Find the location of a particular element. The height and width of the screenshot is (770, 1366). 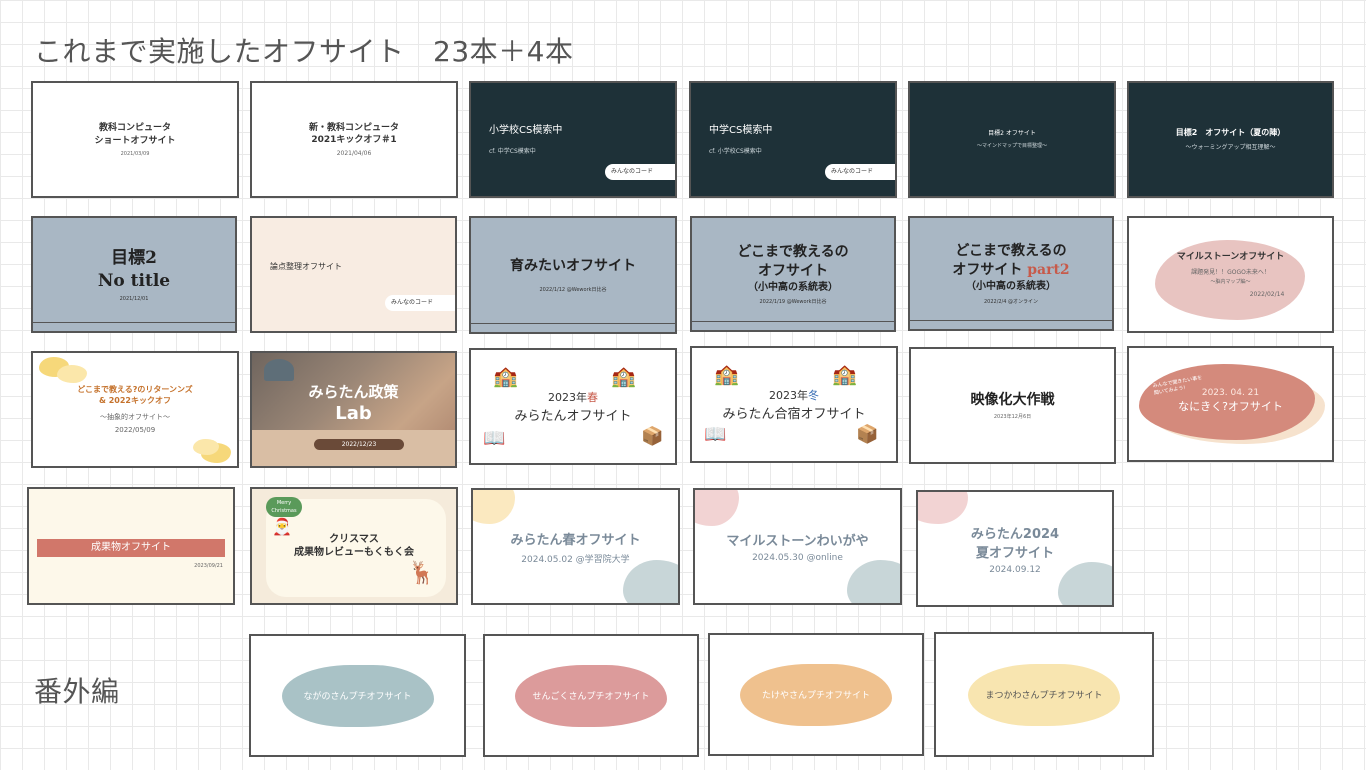

slide-title: マイルストーンオフサイト is located at coordinates (1230, 256).